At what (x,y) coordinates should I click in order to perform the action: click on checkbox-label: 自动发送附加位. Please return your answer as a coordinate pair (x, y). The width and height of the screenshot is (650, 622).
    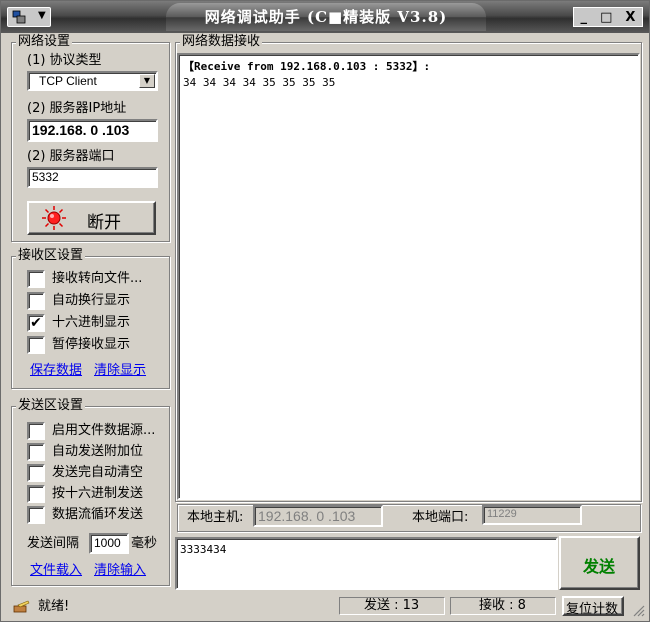
    Looking at the image, I should click on (98, 451).